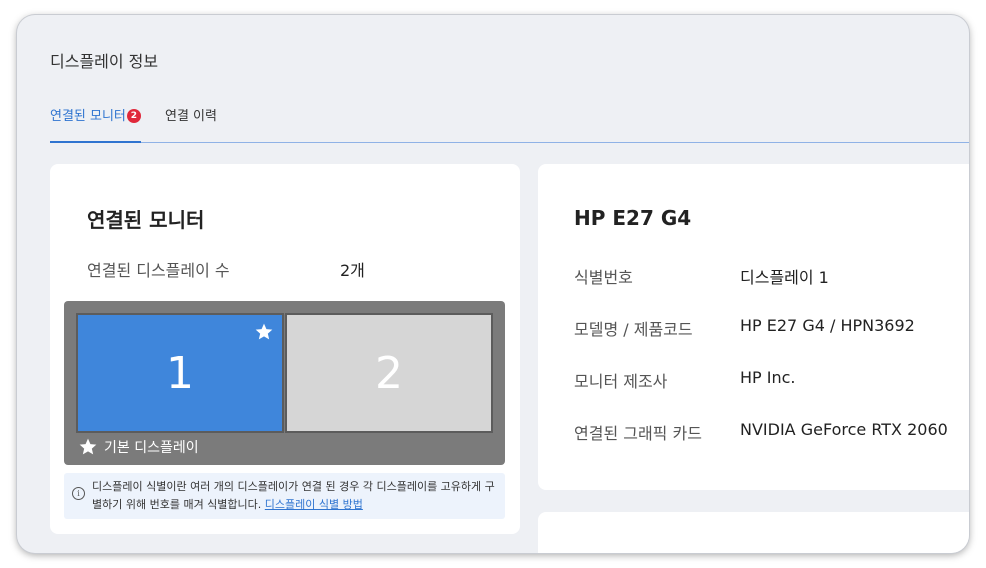  I want to click on tab-connection-history: 연결 이력, so click(191, 124).